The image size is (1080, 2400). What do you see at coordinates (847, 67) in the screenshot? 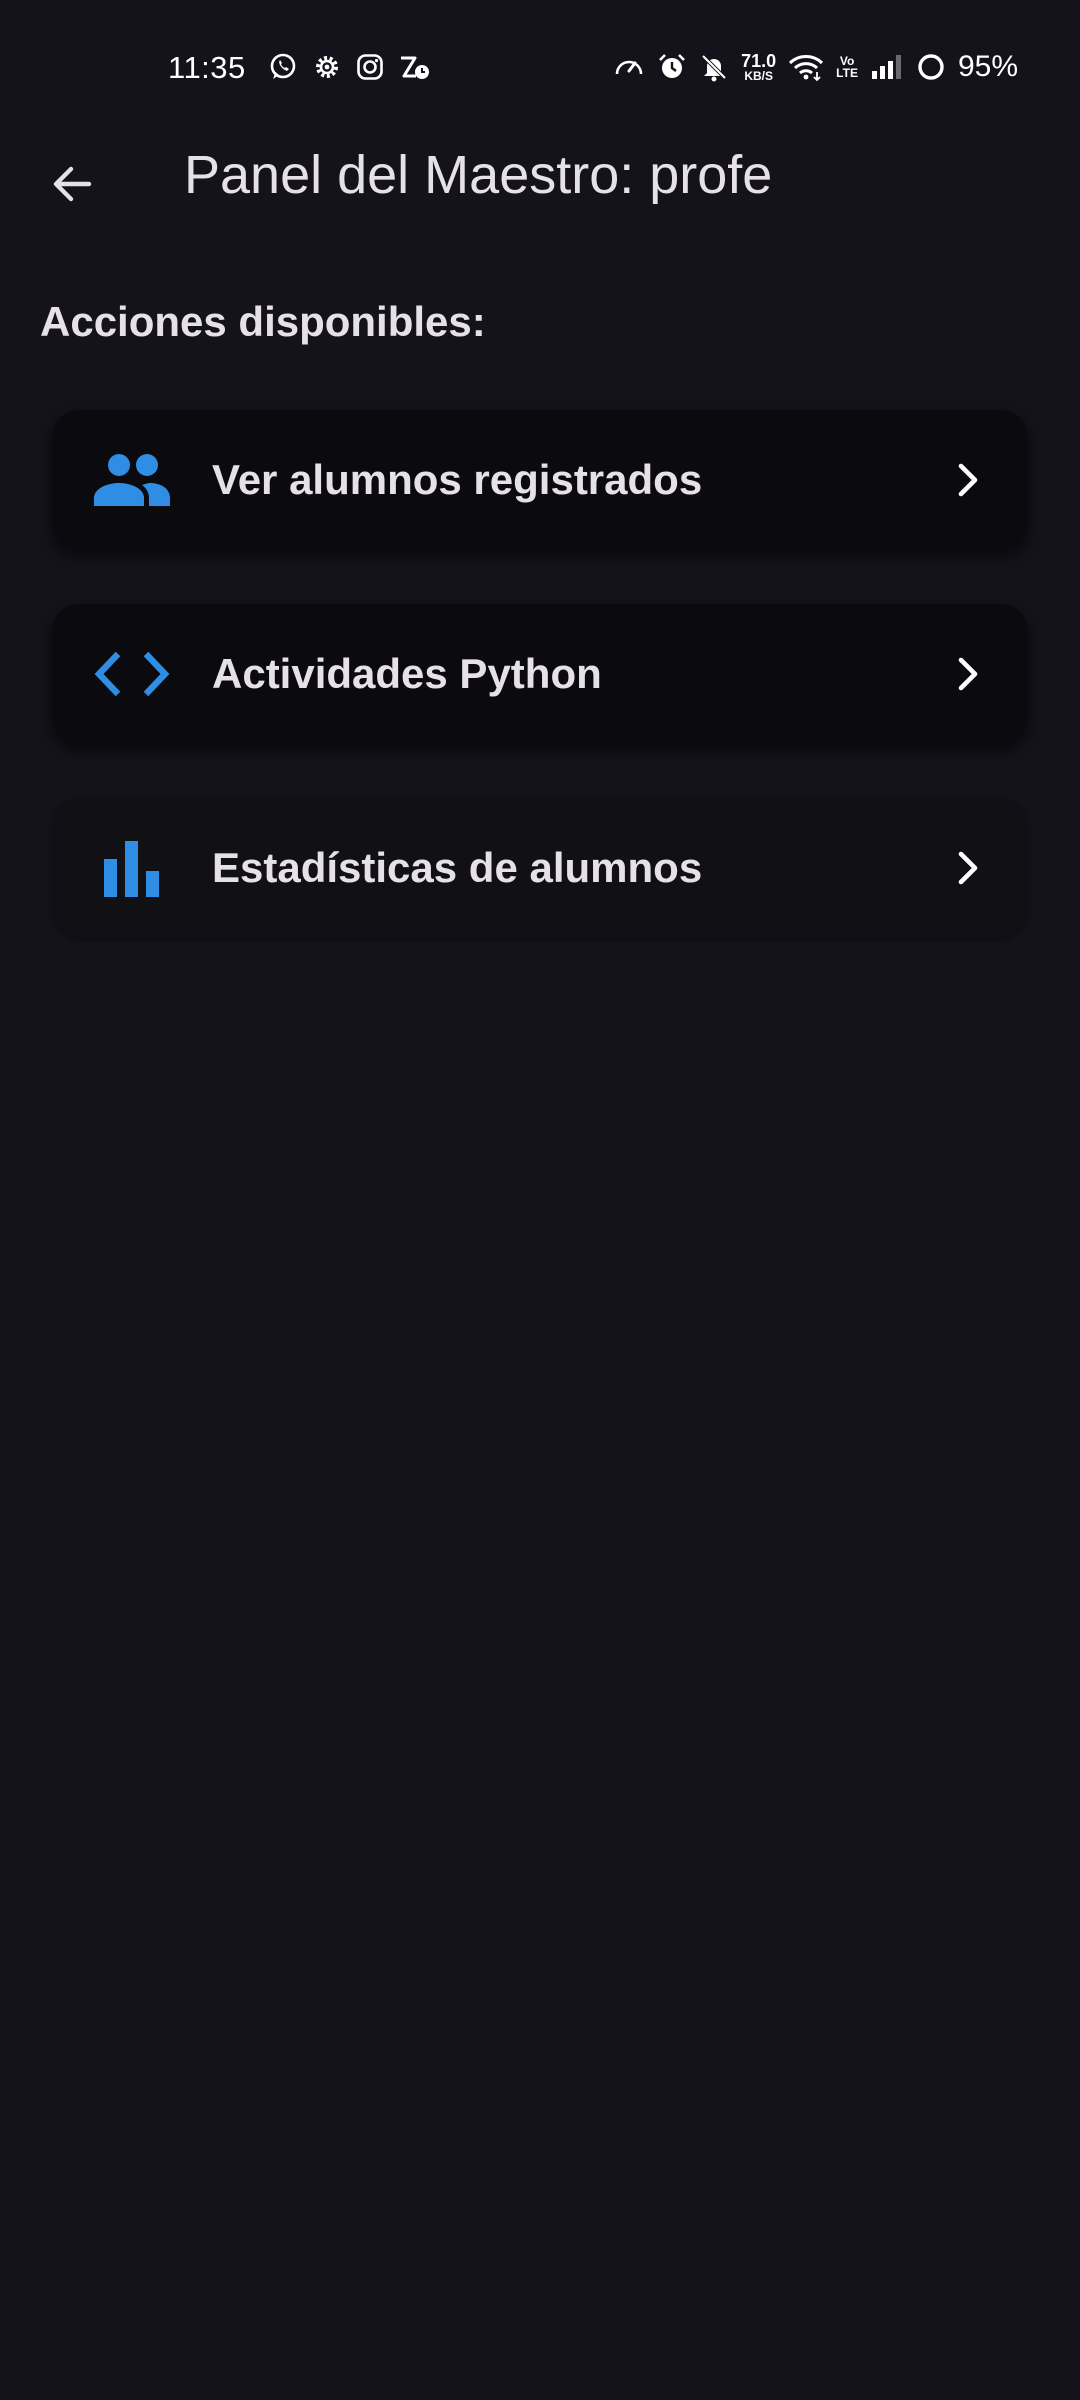
I see `volte-indicator: Vo LTE` at bounding box center [847, 67].